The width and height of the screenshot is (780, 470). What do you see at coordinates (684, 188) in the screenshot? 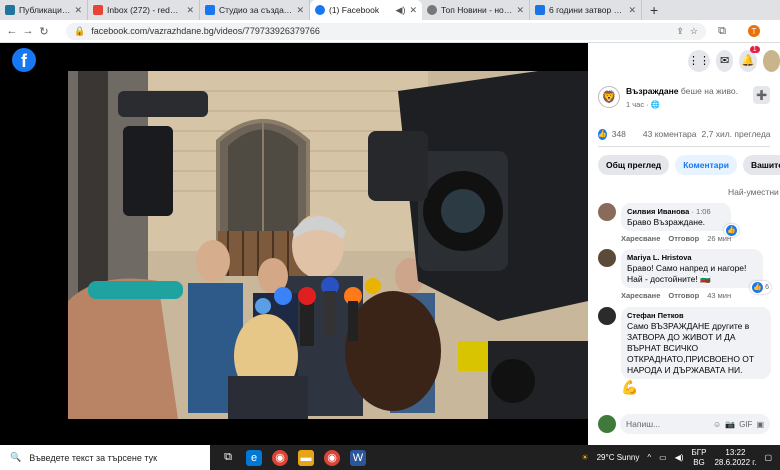
I see `sort-selector: Най-уместни` at bounding box center [684, 188].